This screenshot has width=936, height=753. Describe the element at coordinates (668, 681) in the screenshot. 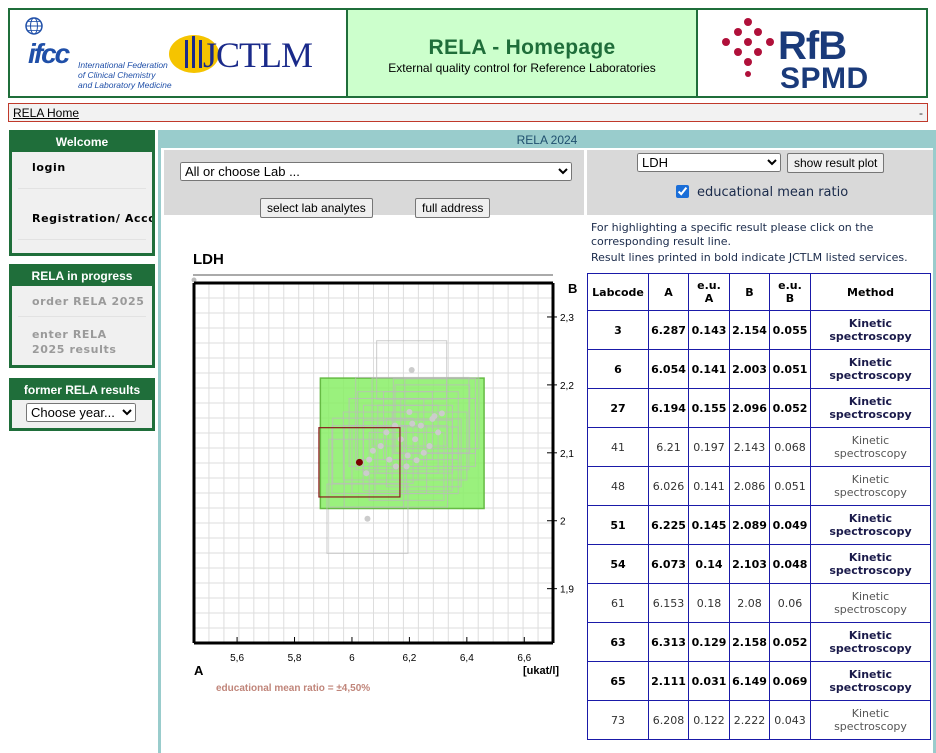

I see `cell-a: 2.111` at that location.